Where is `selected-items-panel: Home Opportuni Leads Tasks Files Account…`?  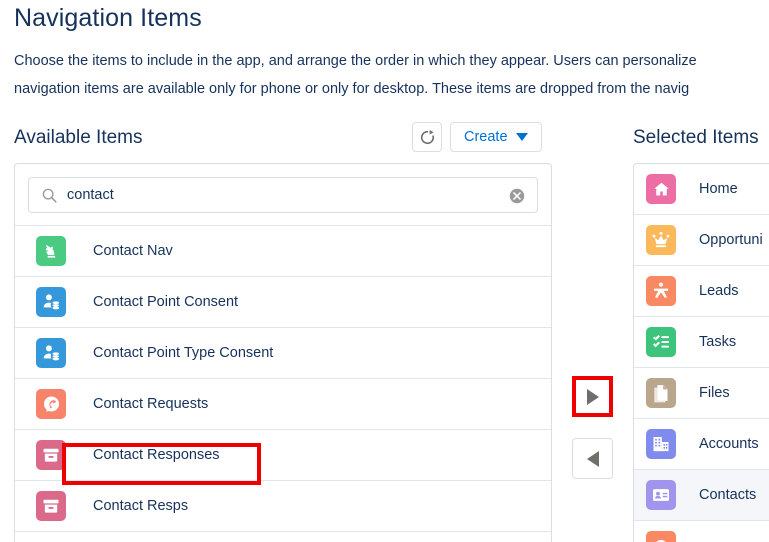
selected-items-panel: Home Opportuni Leads Tasks Files Account… is located at coordinates (701, 352).